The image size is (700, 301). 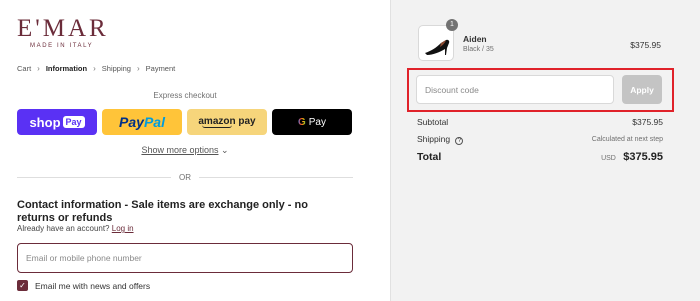 What do you see at coordinates (459, 141) in the screenshot?
I see `question-circle-icon: ?` at bounding box center [459, 141].